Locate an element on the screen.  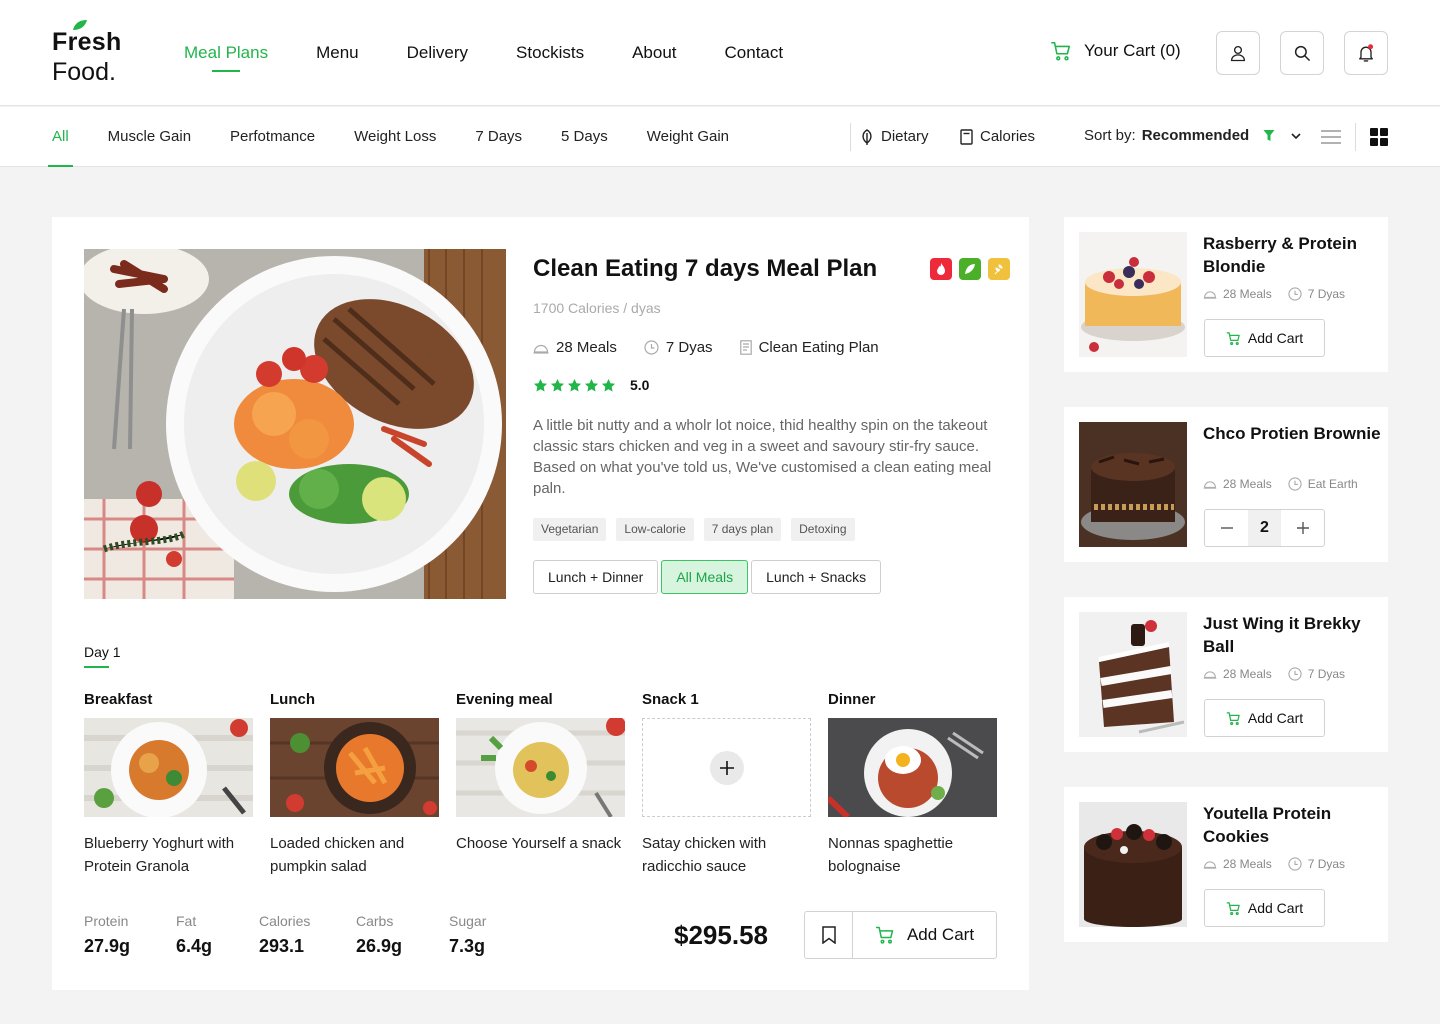
tab-all: All is located at coordinates (60, 137).